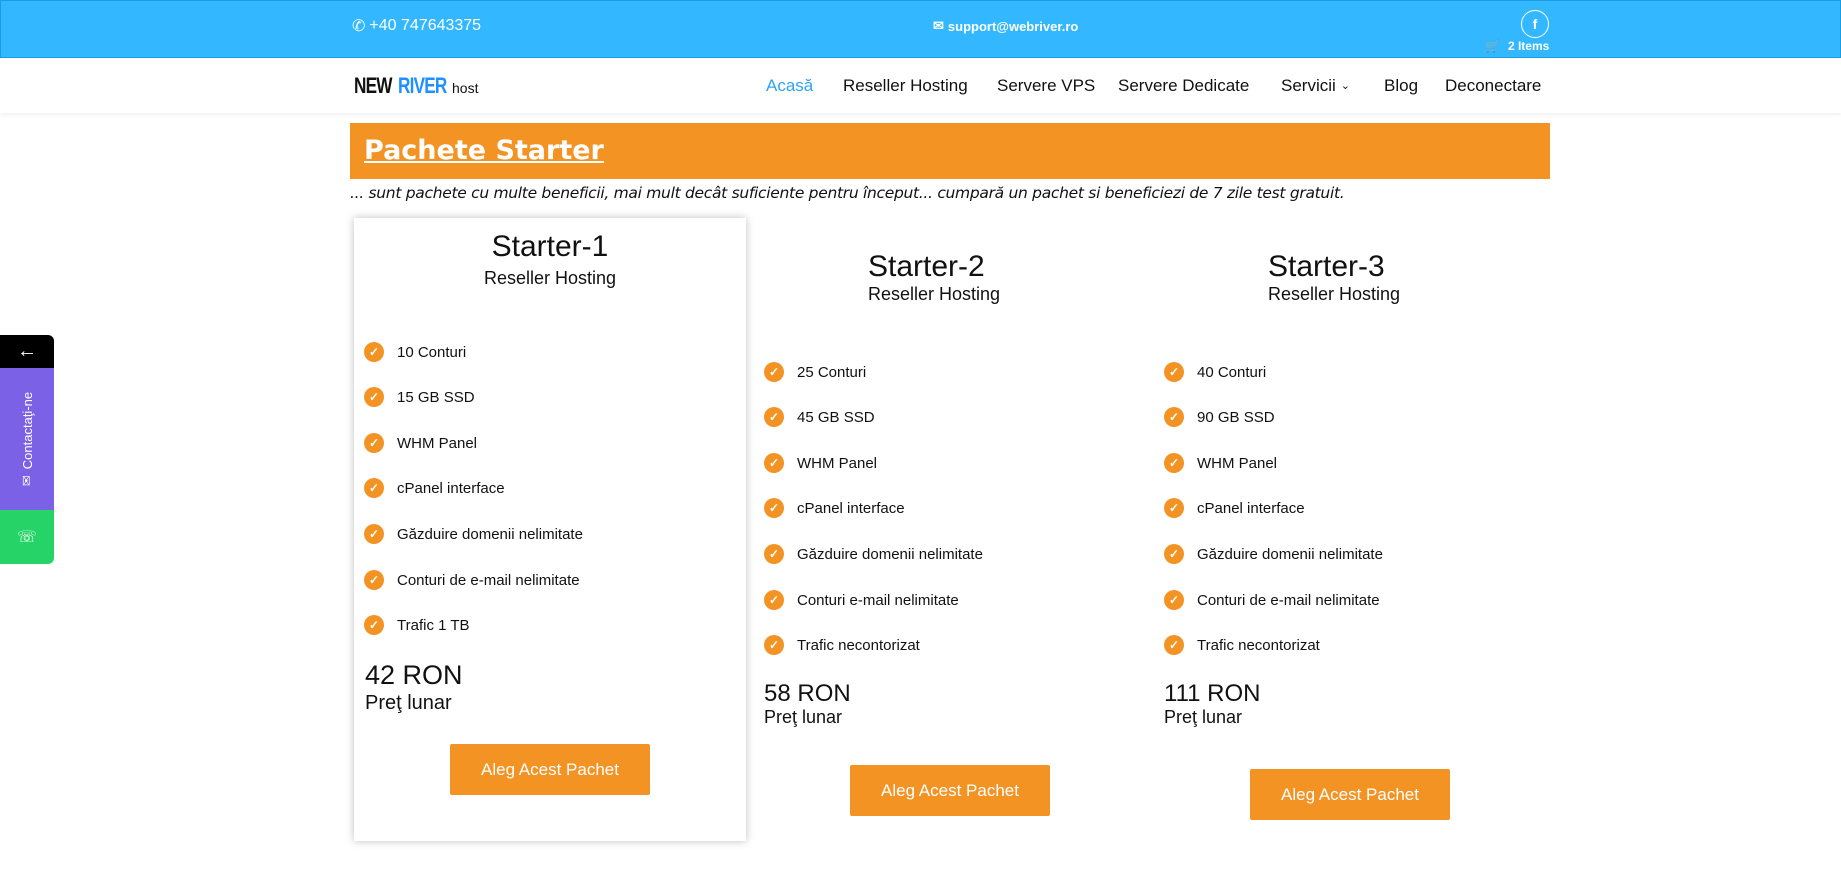  Describe the element at coordinates (1046, 86) in the screenshot. I see `nav-item-servere-vps: Servere VPS` at that location.